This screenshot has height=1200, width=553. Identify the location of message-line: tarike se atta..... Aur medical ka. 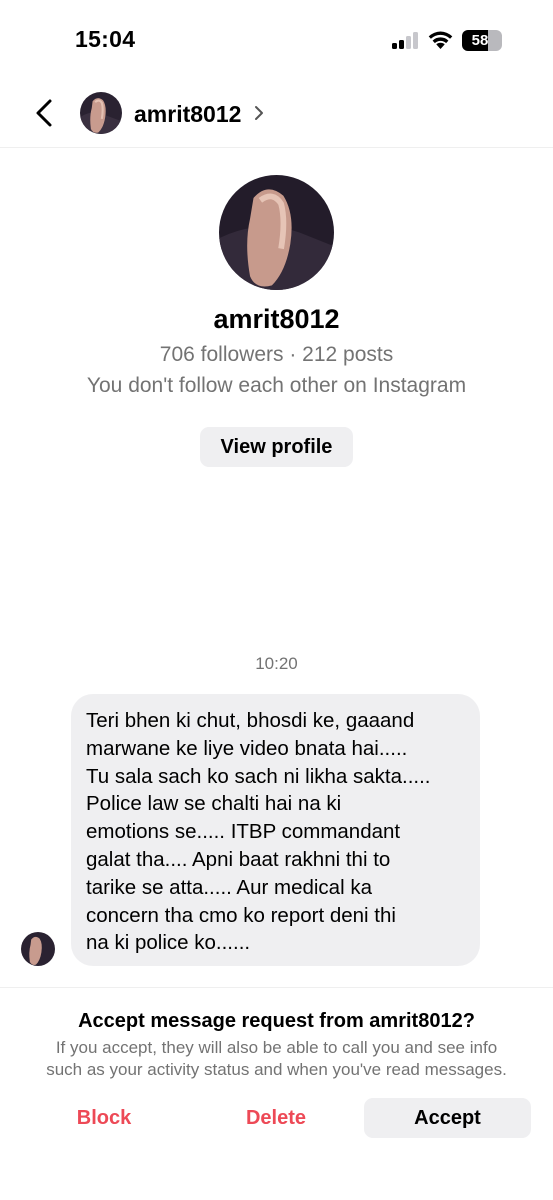
(229, 887).